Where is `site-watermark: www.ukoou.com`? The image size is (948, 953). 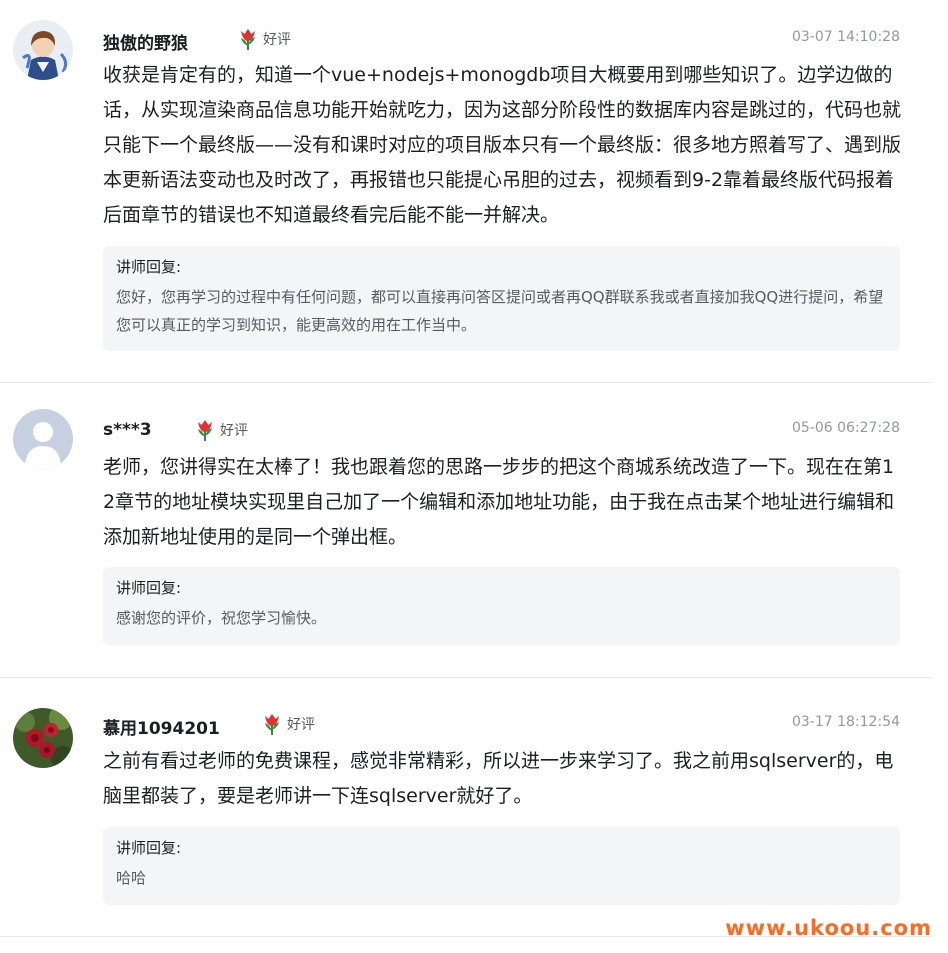
site-watermark: www.ukoou.com is located at coordinates (828, 928).